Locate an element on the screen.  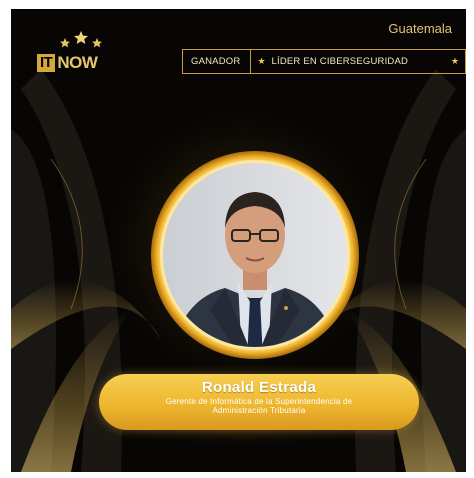
award-title: LÍDER EN CIBERSEGURIDAD is located at coordinates (340, 61).